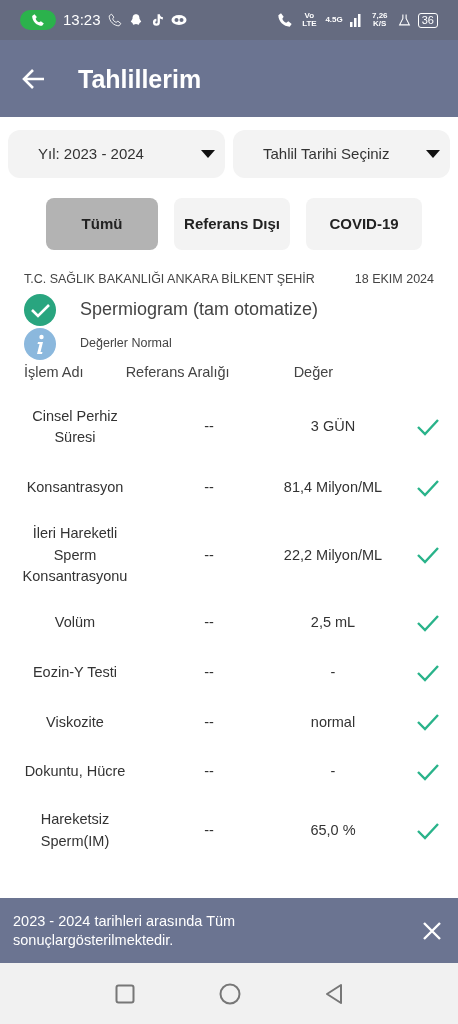  What do you see at coordinates (34, 78) in the screenshot?
I see `back-button` at bounding box center [34, 78].